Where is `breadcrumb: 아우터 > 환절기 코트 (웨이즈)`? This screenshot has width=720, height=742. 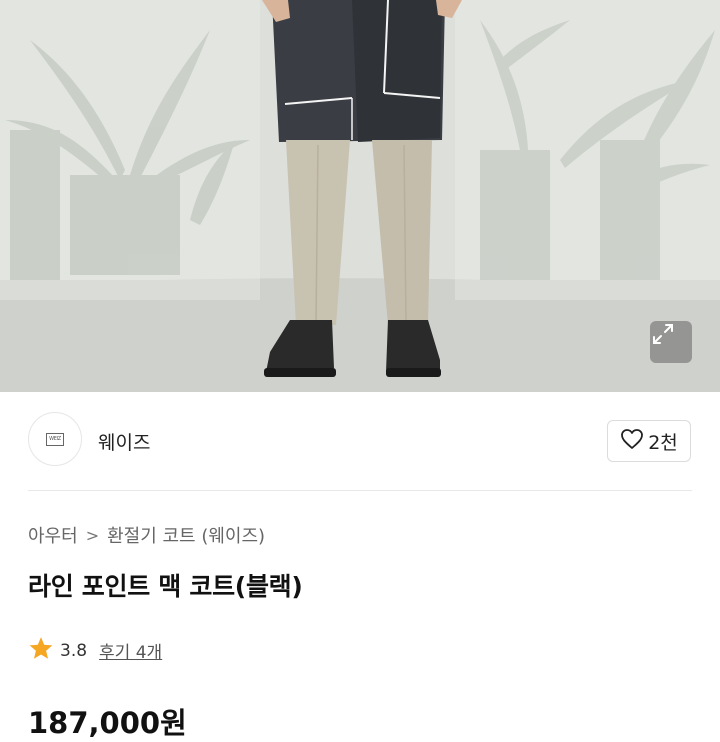
breadcrumb: 아우터 > 환절기 코트 (웨이즈) is located at coordinates (146, 535).